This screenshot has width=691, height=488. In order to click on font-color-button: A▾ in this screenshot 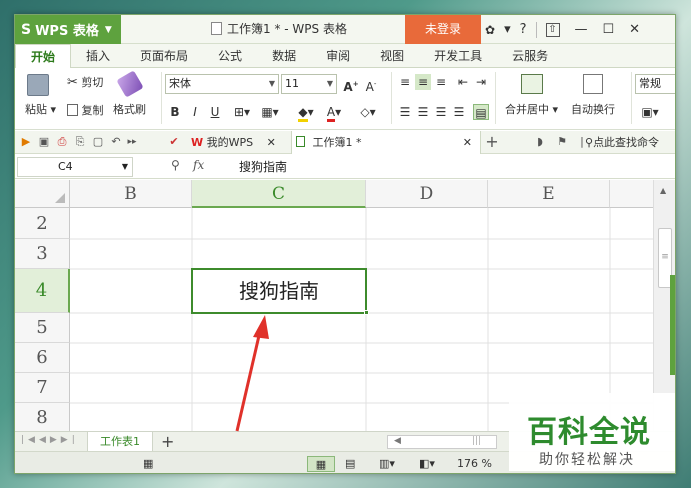, I will do `click(334, 113)`.